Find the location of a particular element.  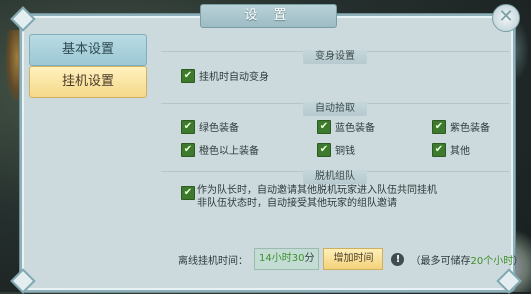

close-icon: ✕ is located at coordinates (506, 16).